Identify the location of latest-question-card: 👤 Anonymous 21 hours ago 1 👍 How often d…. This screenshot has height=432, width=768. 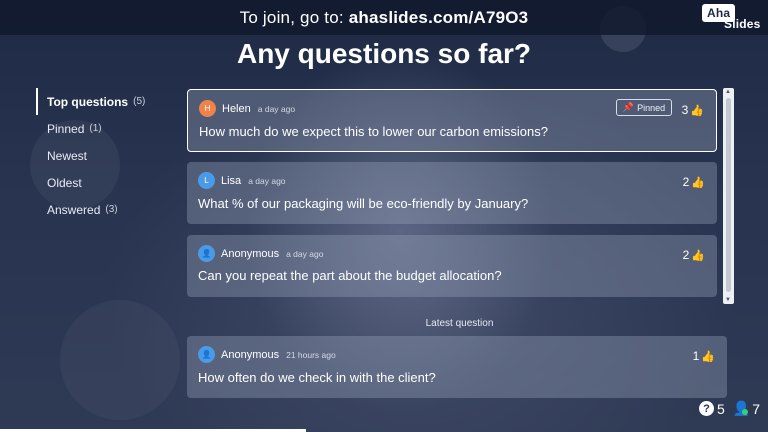
(457, 367).